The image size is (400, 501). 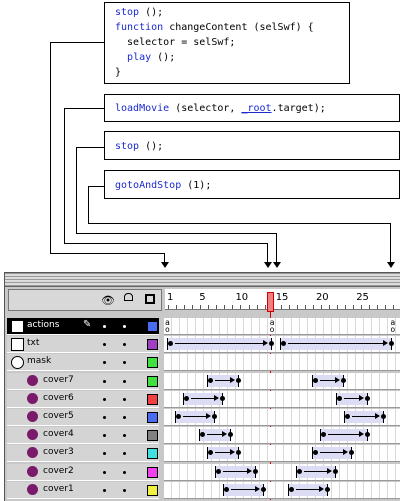 What do you see at coordinates (128, 297) in the screenshot?
I see `lock-icon` at bounding box center [128, 297].